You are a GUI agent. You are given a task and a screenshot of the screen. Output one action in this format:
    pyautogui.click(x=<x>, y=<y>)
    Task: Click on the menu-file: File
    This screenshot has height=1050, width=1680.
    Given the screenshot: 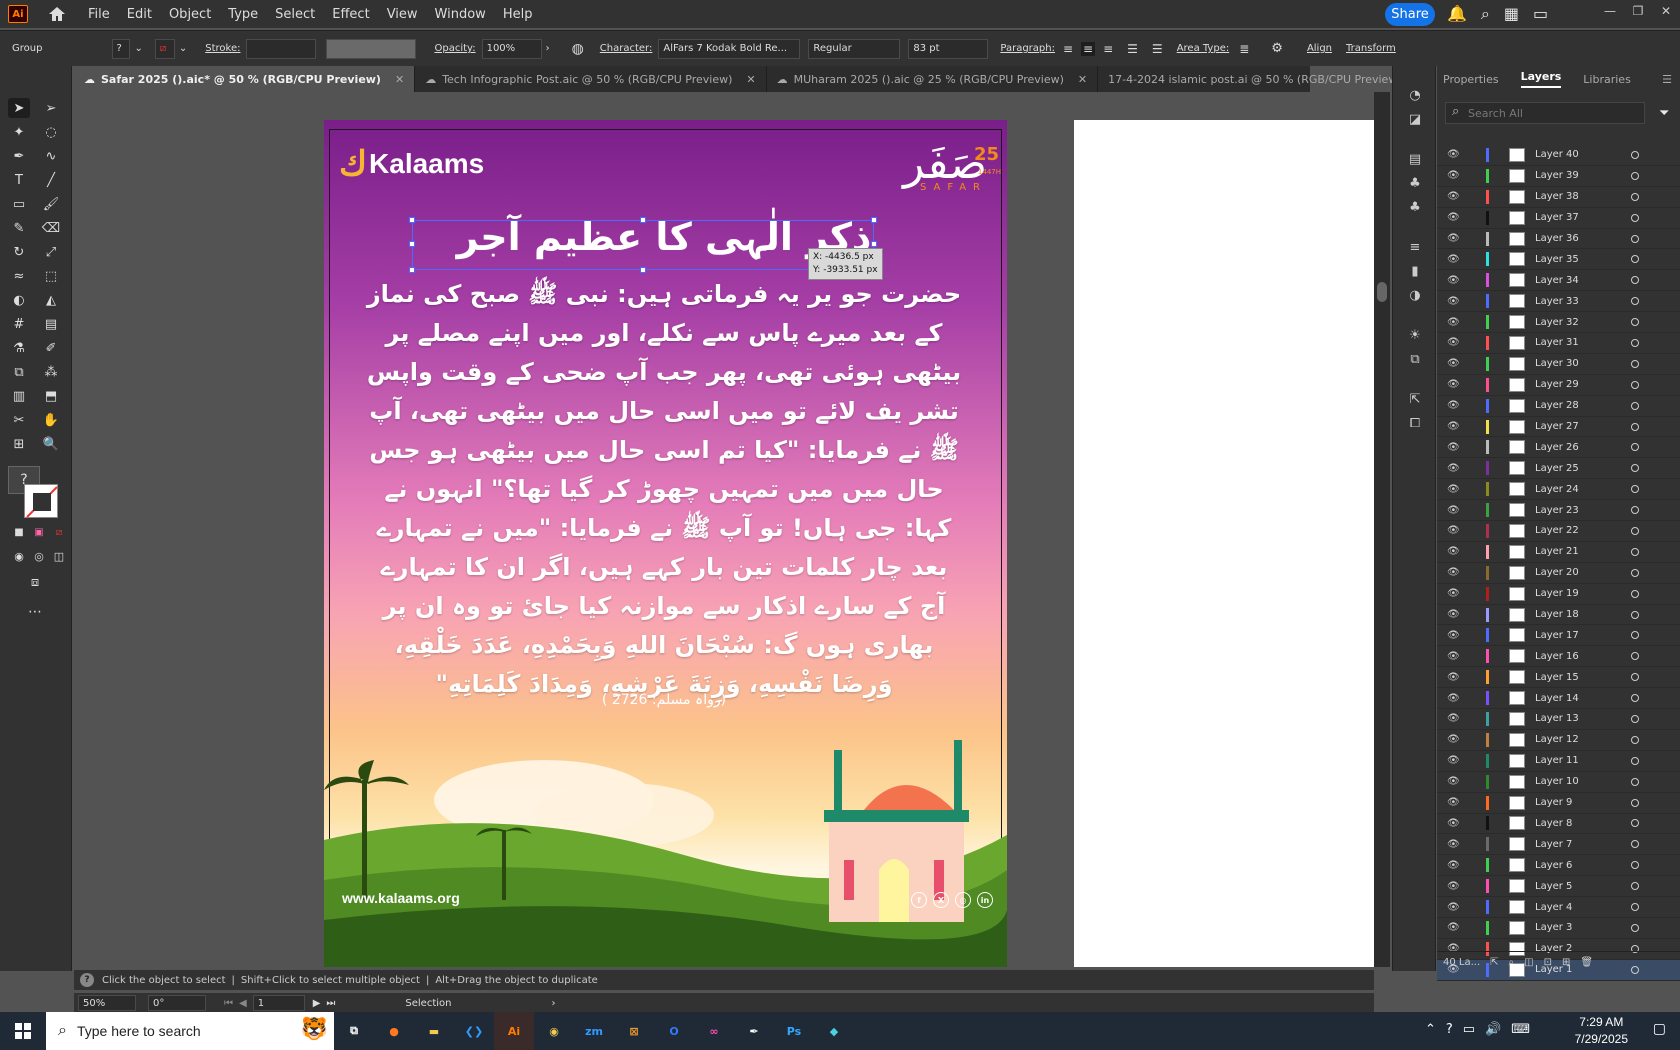 What is the action you would take?
    pyautogui.click(x=99, y=14)
    